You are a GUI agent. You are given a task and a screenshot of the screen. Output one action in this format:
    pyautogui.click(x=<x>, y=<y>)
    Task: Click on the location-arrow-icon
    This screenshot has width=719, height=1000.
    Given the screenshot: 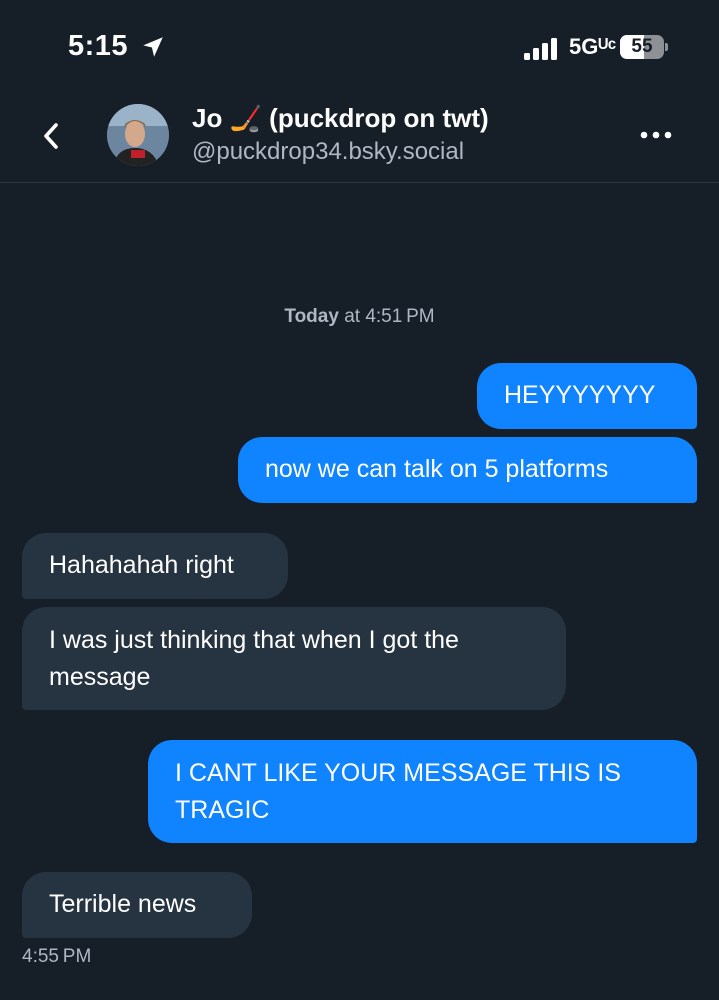 What is the action you would take?
    pyautogui.click(x=153, y=47)
    